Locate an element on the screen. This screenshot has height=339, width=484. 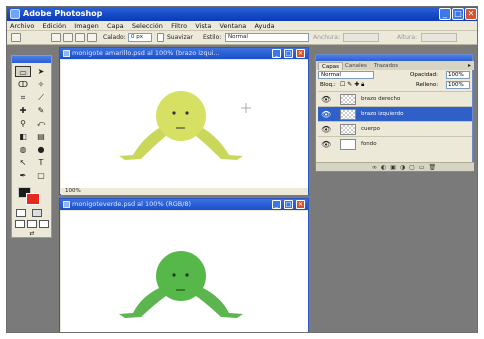
tab-trazados: Trazados is located at coordinates (386, 66).